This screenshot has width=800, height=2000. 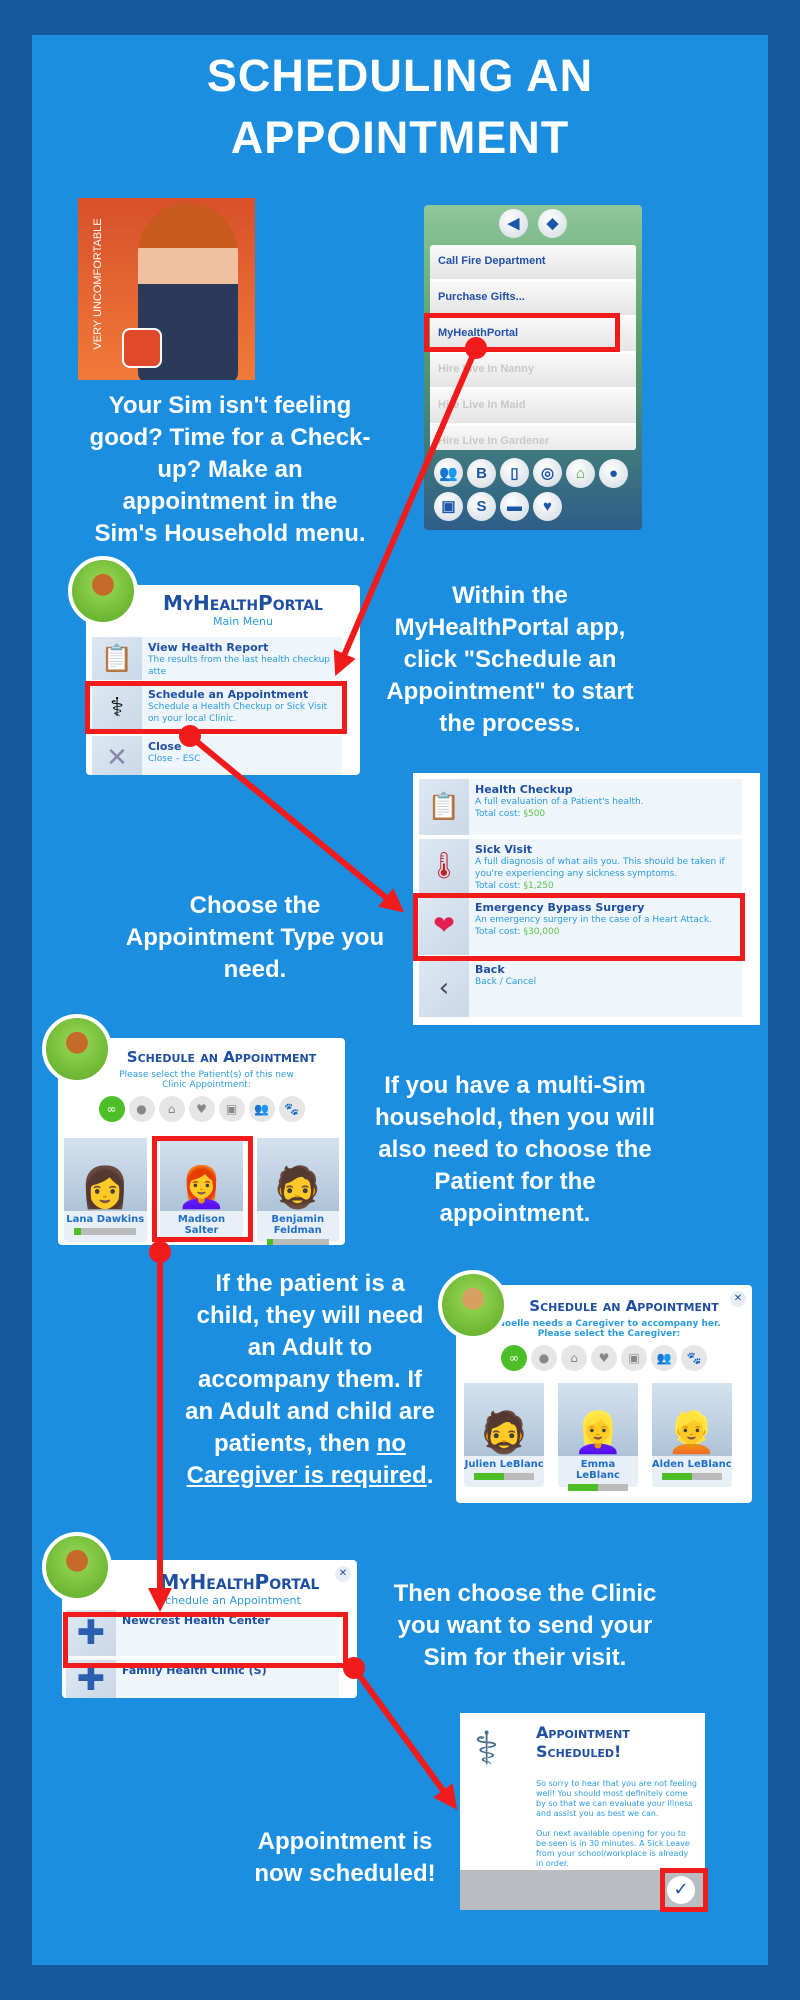 What do you see at coordinates (296, 823) in the screenshot?
I see `arrow-portal-to-types` at bounding box center [296, 823].